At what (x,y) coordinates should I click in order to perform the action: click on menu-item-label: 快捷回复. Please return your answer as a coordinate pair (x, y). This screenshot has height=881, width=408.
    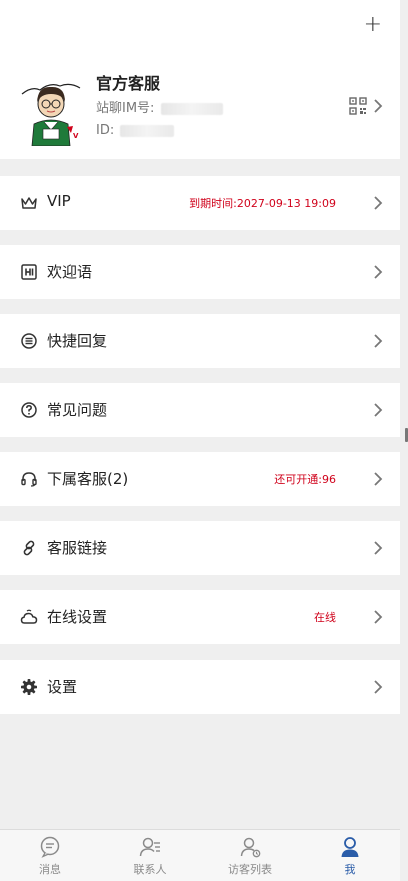
    Looking at the image, I should click on (77, 341).